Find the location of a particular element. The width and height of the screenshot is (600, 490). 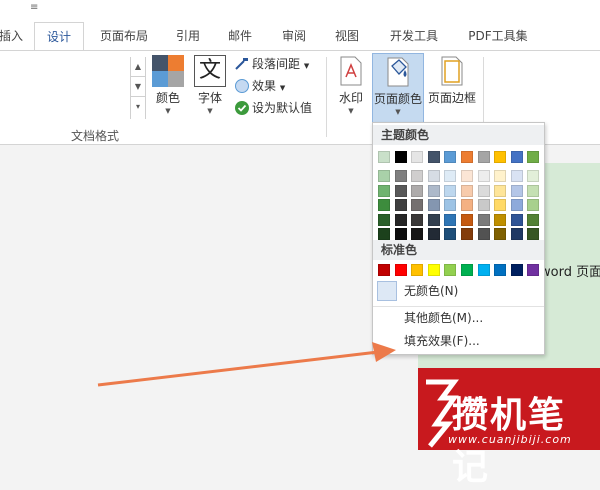

colors-button: 颜色 ▼ is located at coordinates (168, 85).